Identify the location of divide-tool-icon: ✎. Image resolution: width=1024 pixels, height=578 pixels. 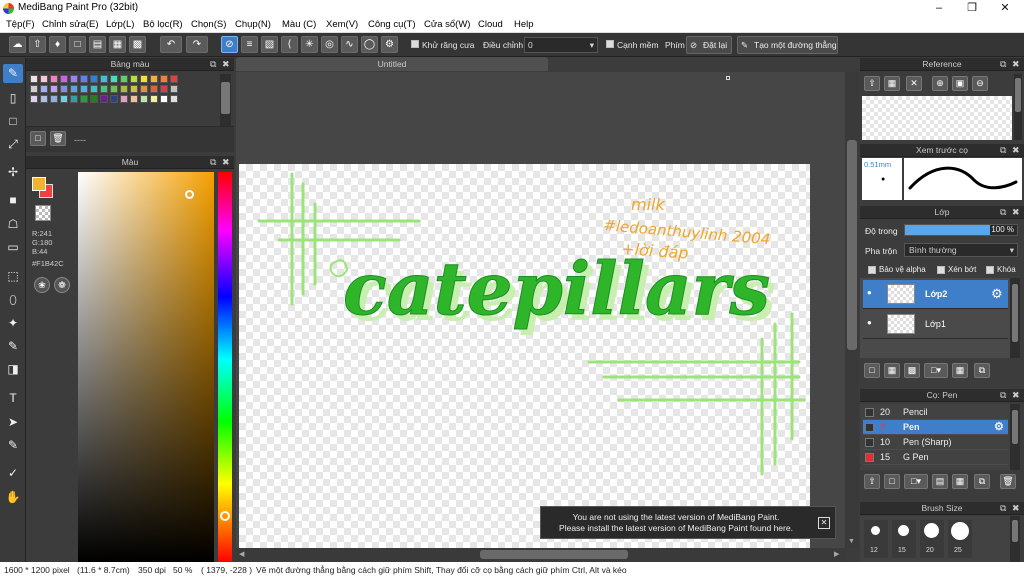
(13, 445).